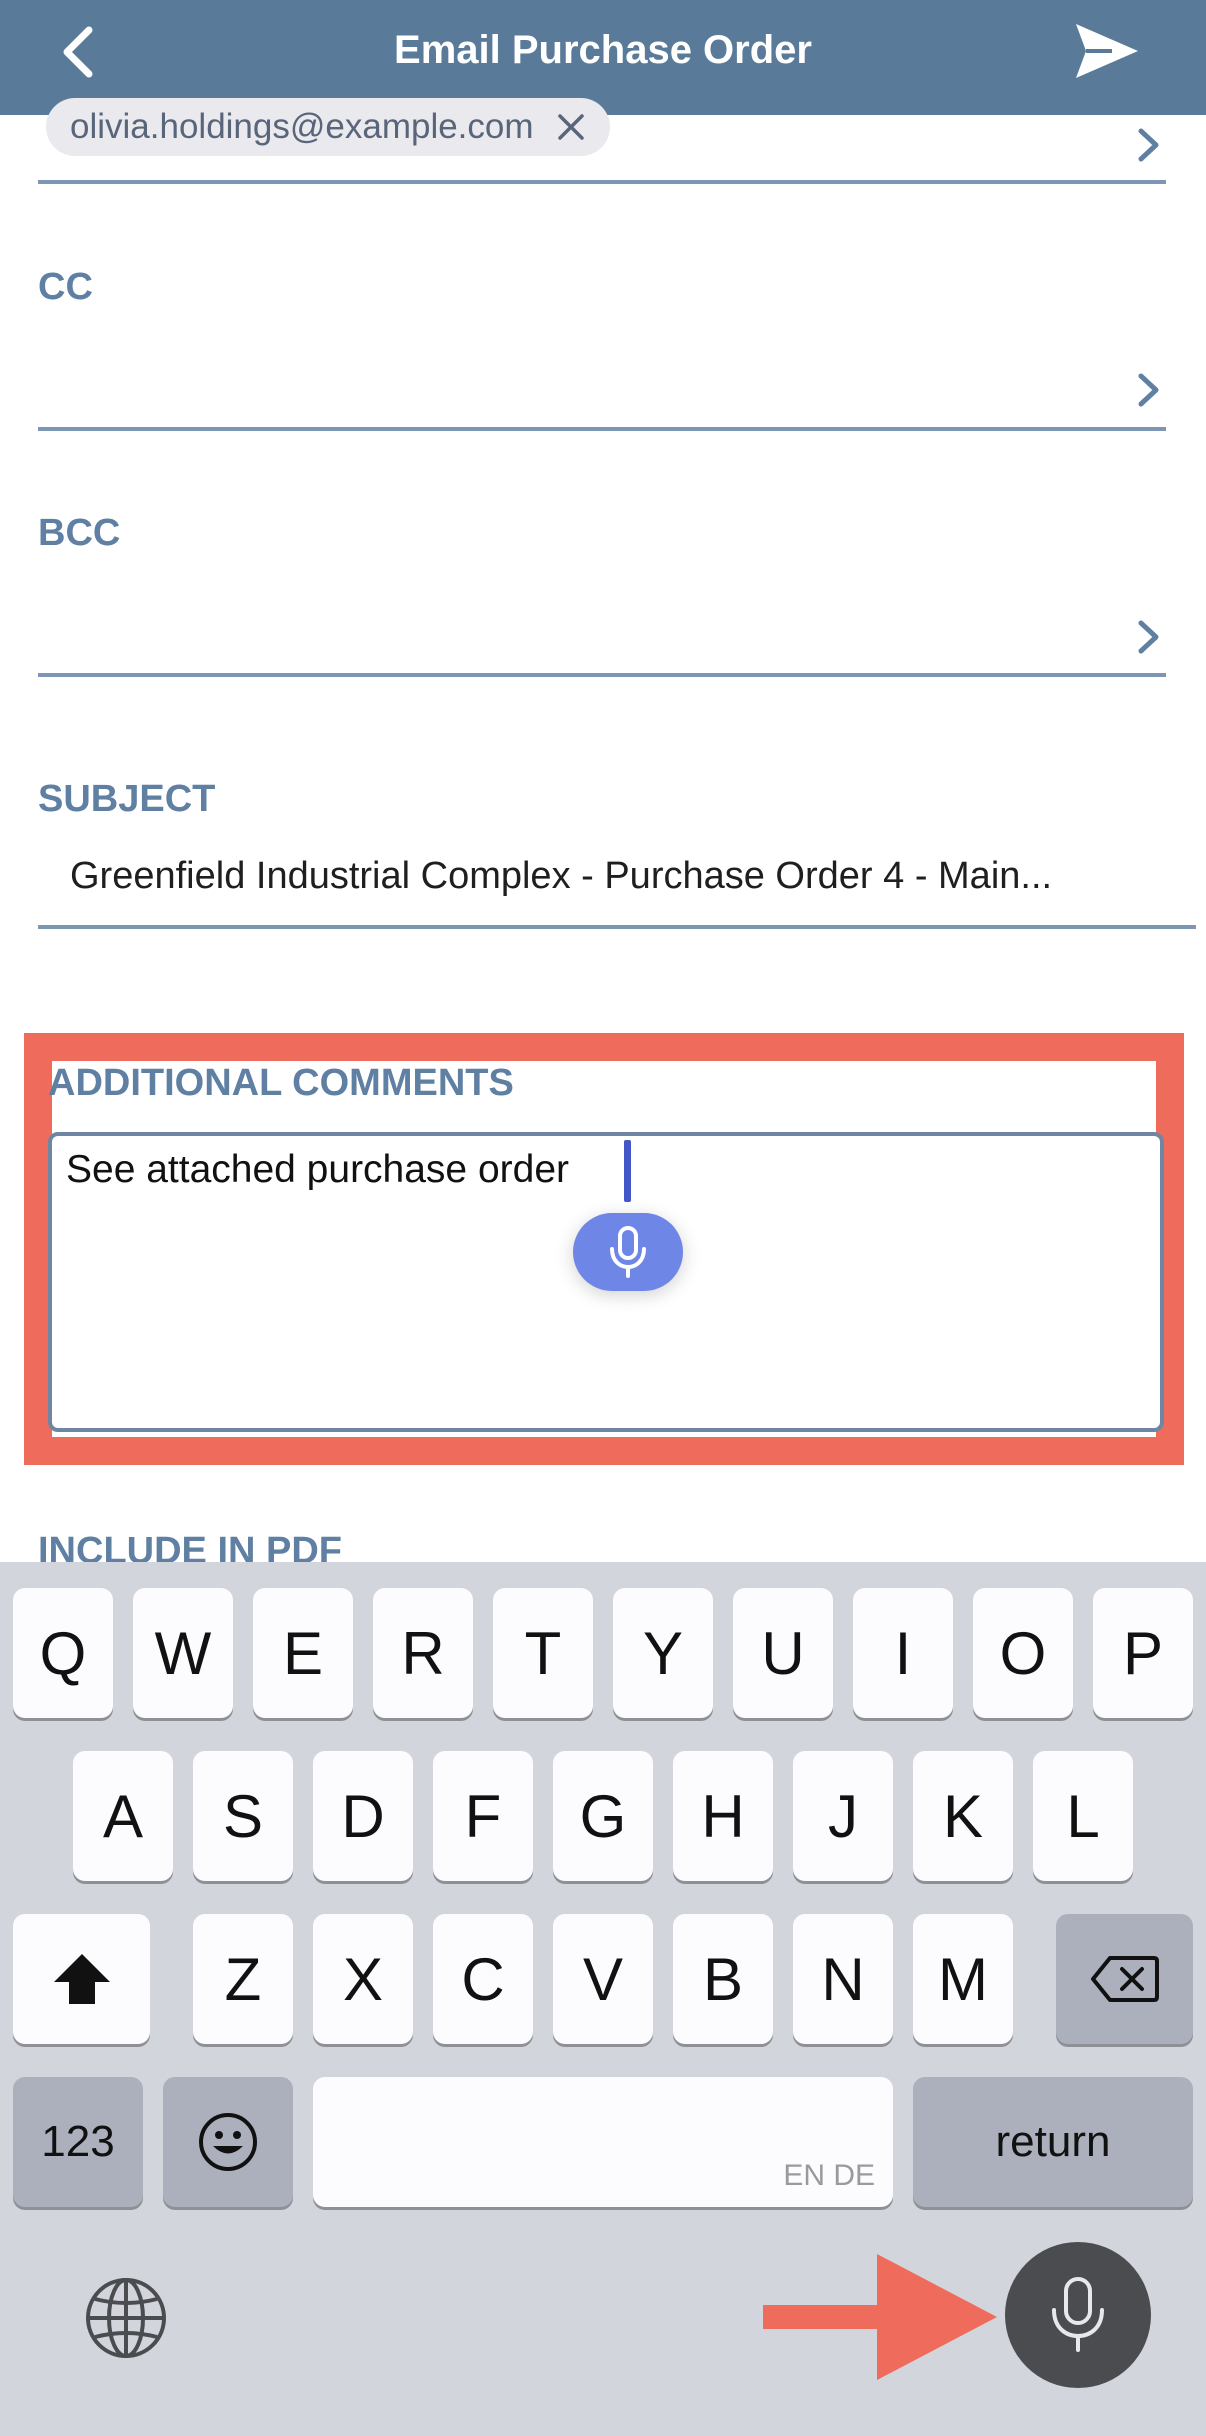  I want to click on subject-underline, so click(617, 927).